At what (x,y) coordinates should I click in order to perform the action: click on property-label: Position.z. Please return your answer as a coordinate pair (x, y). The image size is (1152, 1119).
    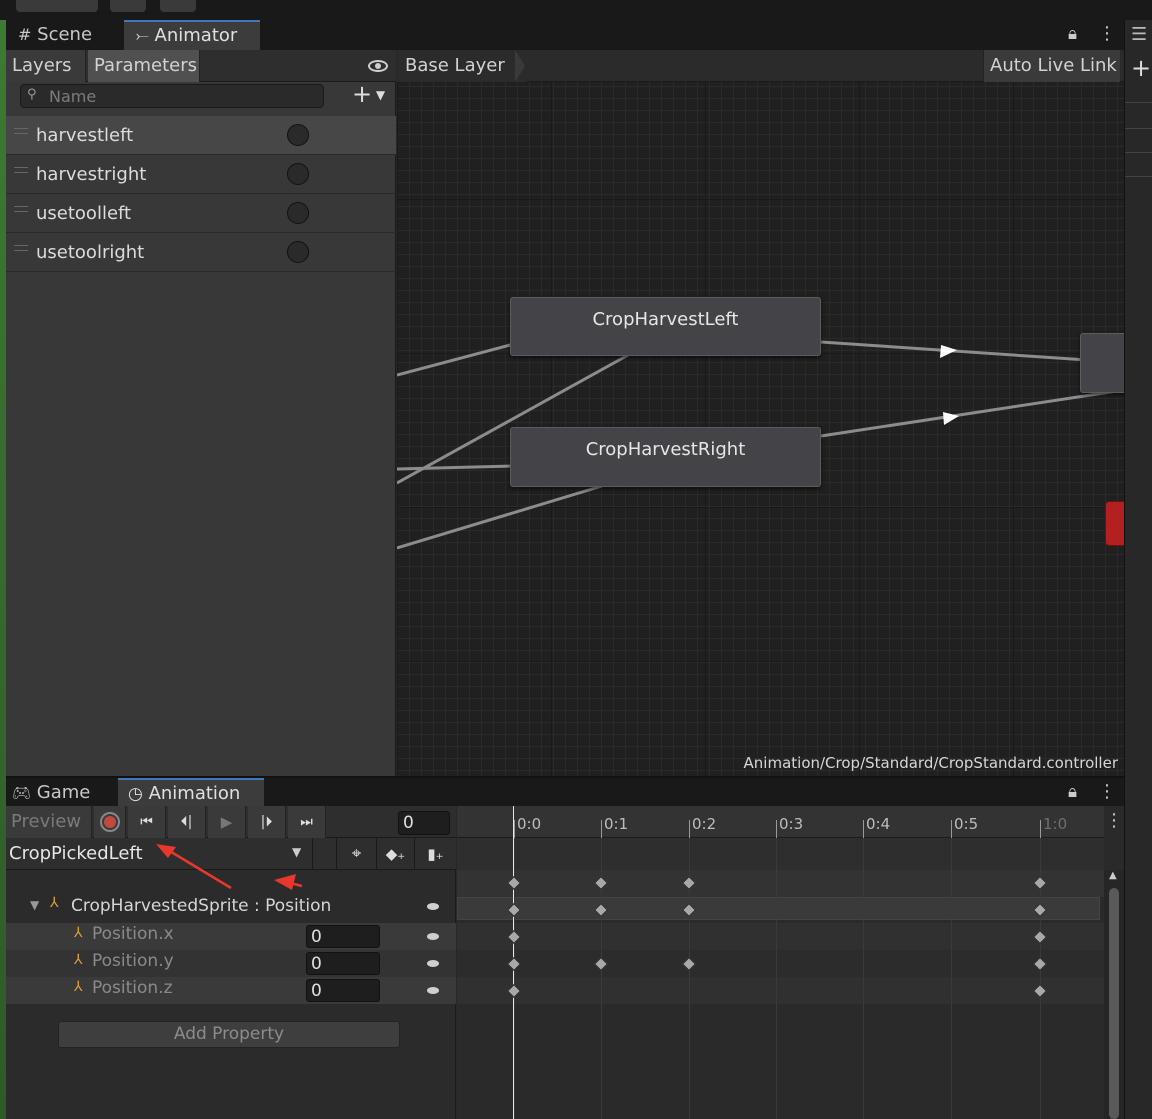
    Looking at the image, I should click on (132, 988).